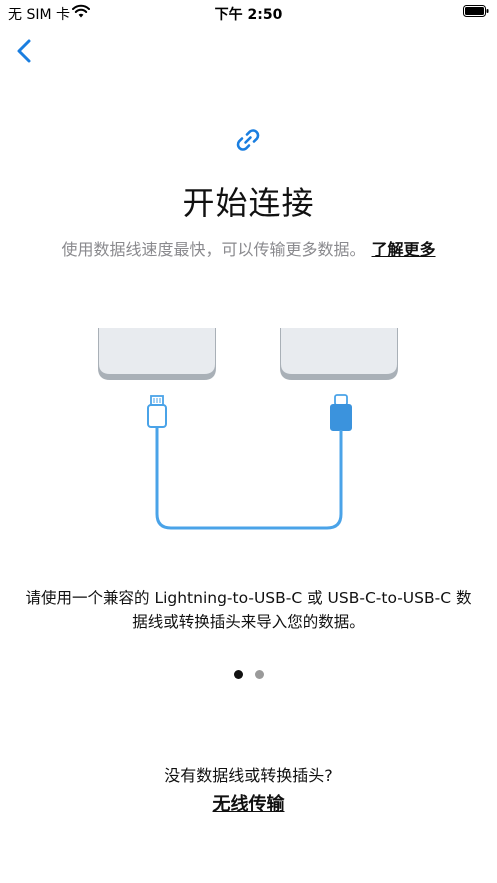 The image size is (497, 883). What do you see at coordinates (404, 249) in the screenshot?
I see `learn-more-link: 了解更多` at bounding box center [404, 249].